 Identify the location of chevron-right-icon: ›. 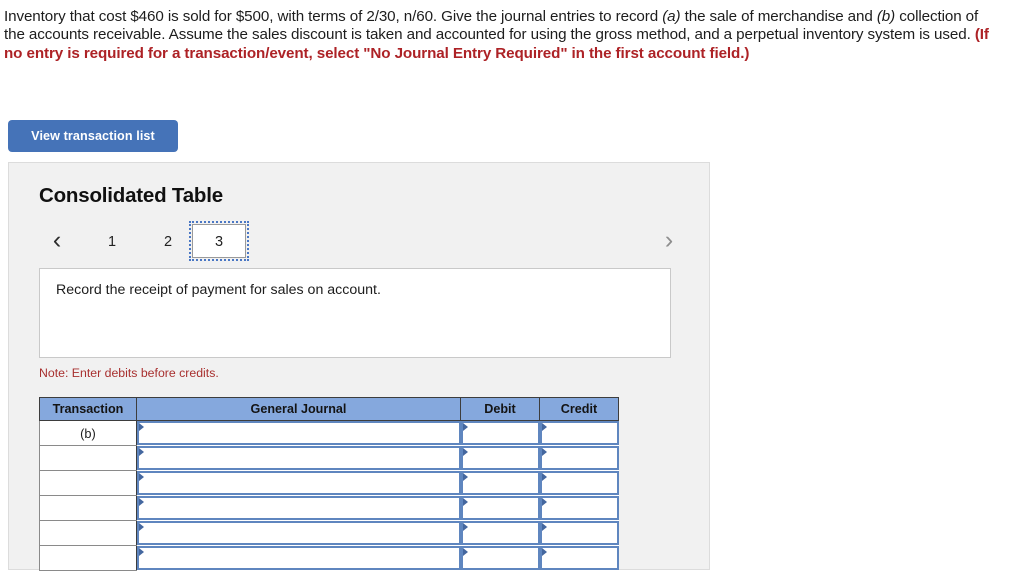
(669, 241).